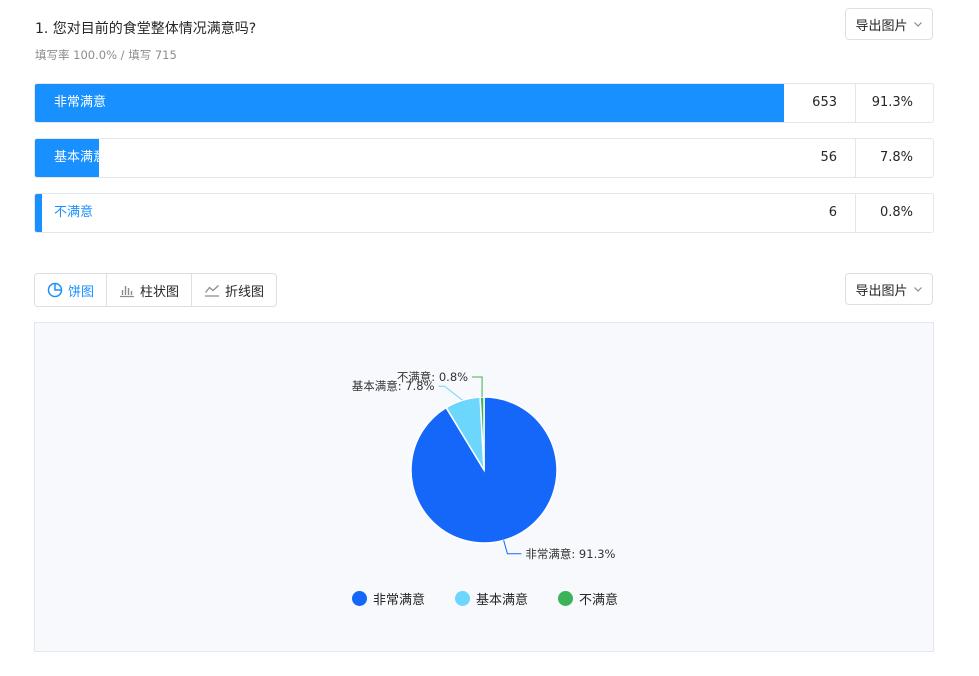 The height and width of the screenshot is (676, 979). What do you see at coordinates (432, 377) in the screenshot?
I see `pie-data-label: 不满意: 0.8%` at bounding box center [432, 377].